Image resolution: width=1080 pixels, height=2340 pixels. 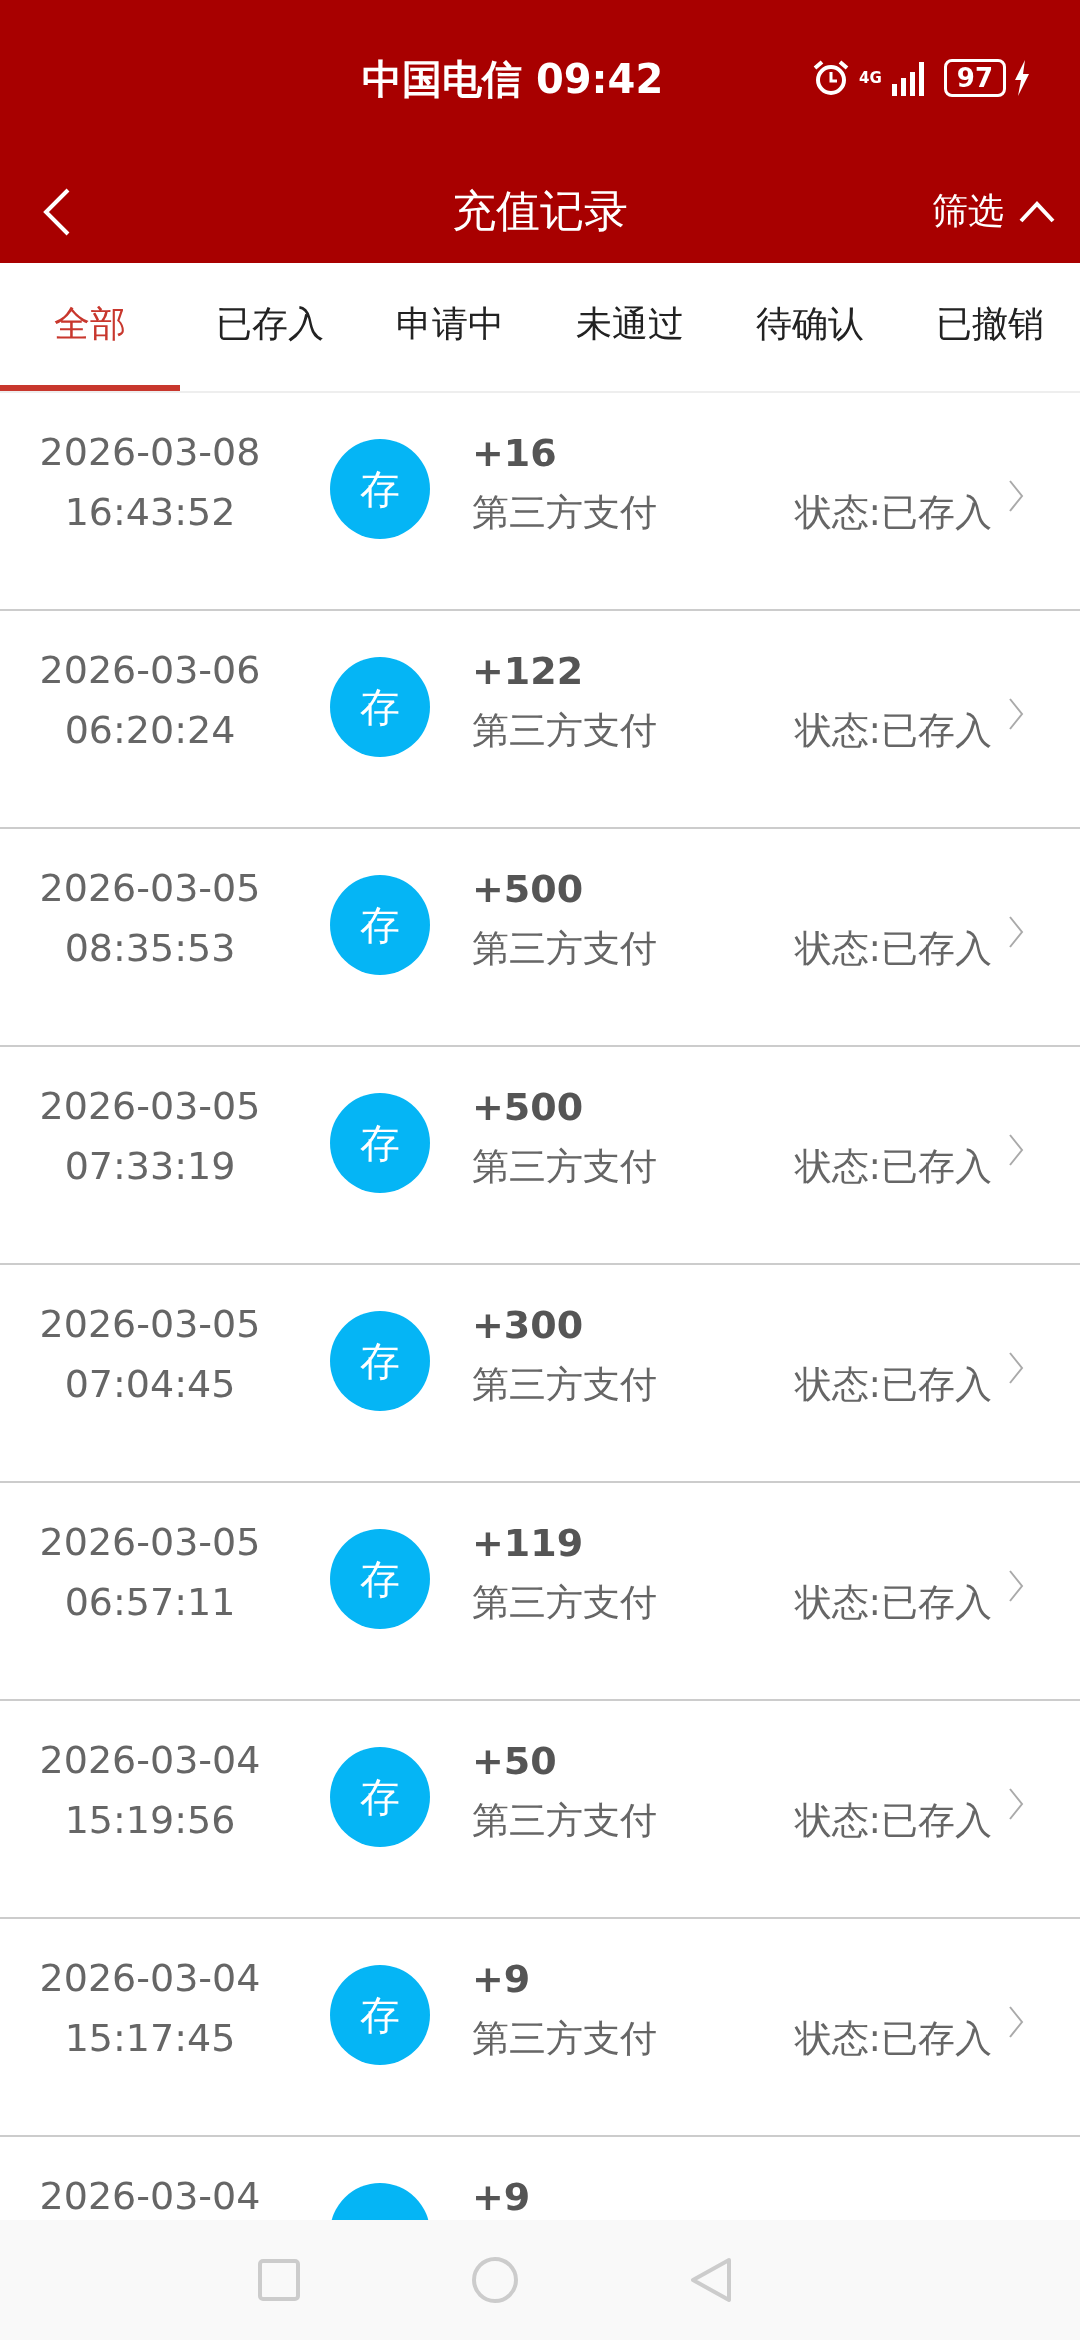 What do you see at coordinates (513, 79) in the screenshot?
I see `status-carrier-time: 中国电信 09:42` at bounding box center [513, 79].